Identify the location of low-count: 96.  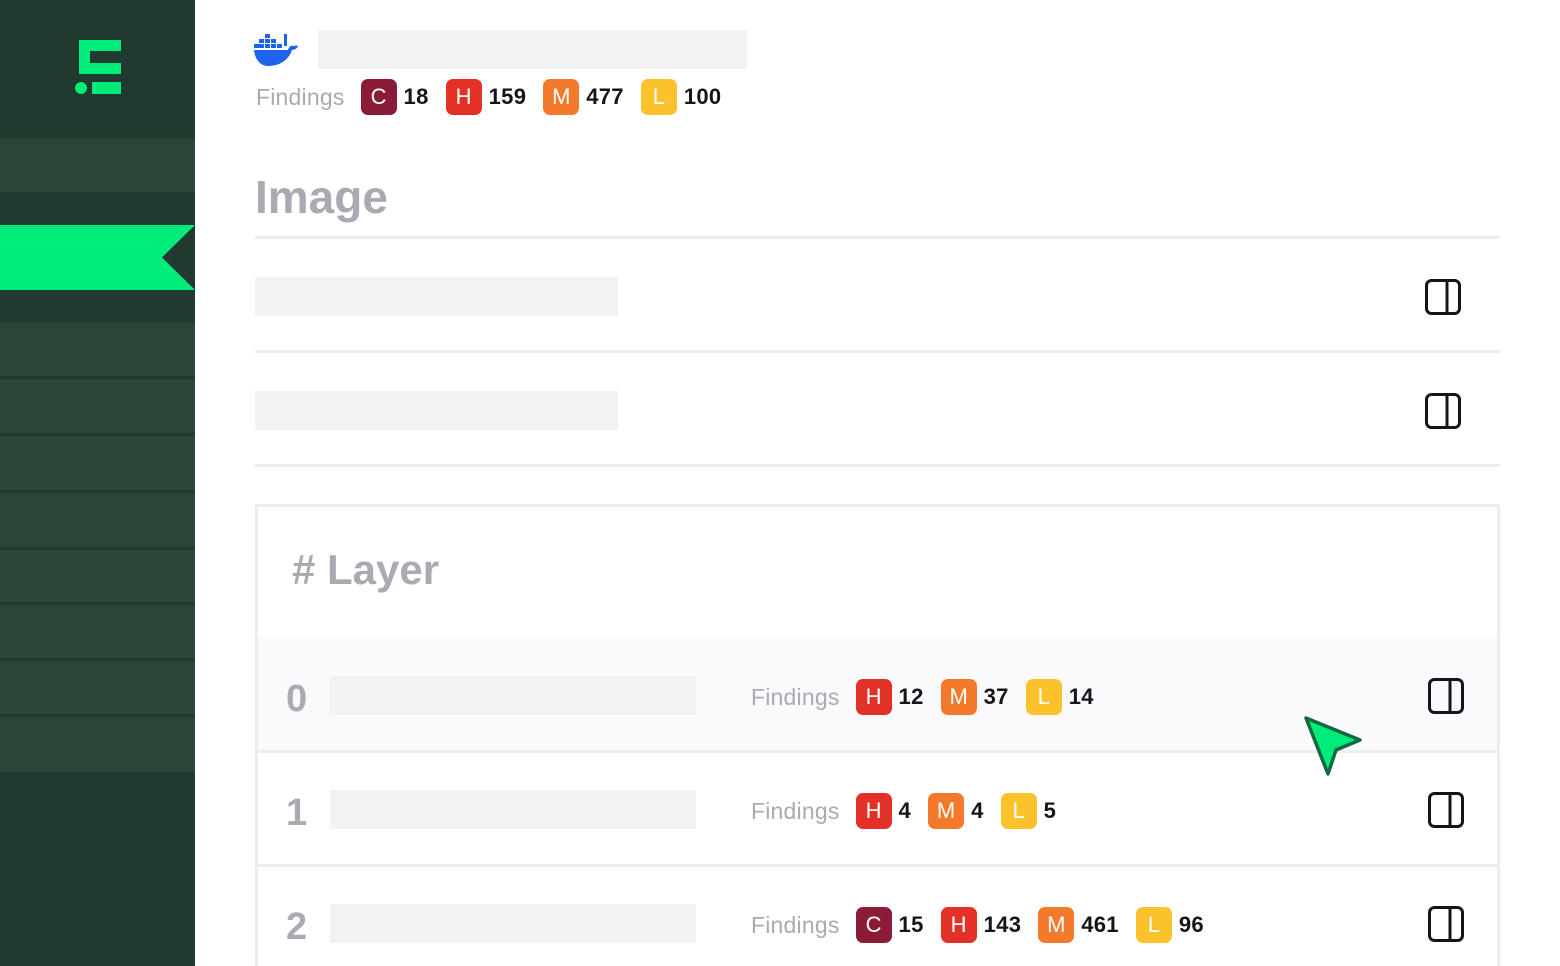
(1191, 924).